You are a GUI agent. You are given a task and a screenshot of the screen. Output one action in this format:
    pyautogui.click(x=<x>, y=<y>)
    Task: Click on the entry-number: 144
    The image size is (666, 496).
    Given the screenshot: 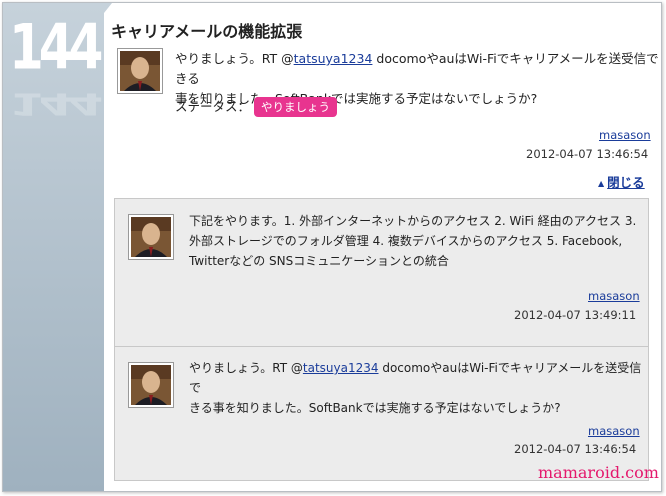 What is the action you would take?
    pyautogui.click(x=56, y=47)
    